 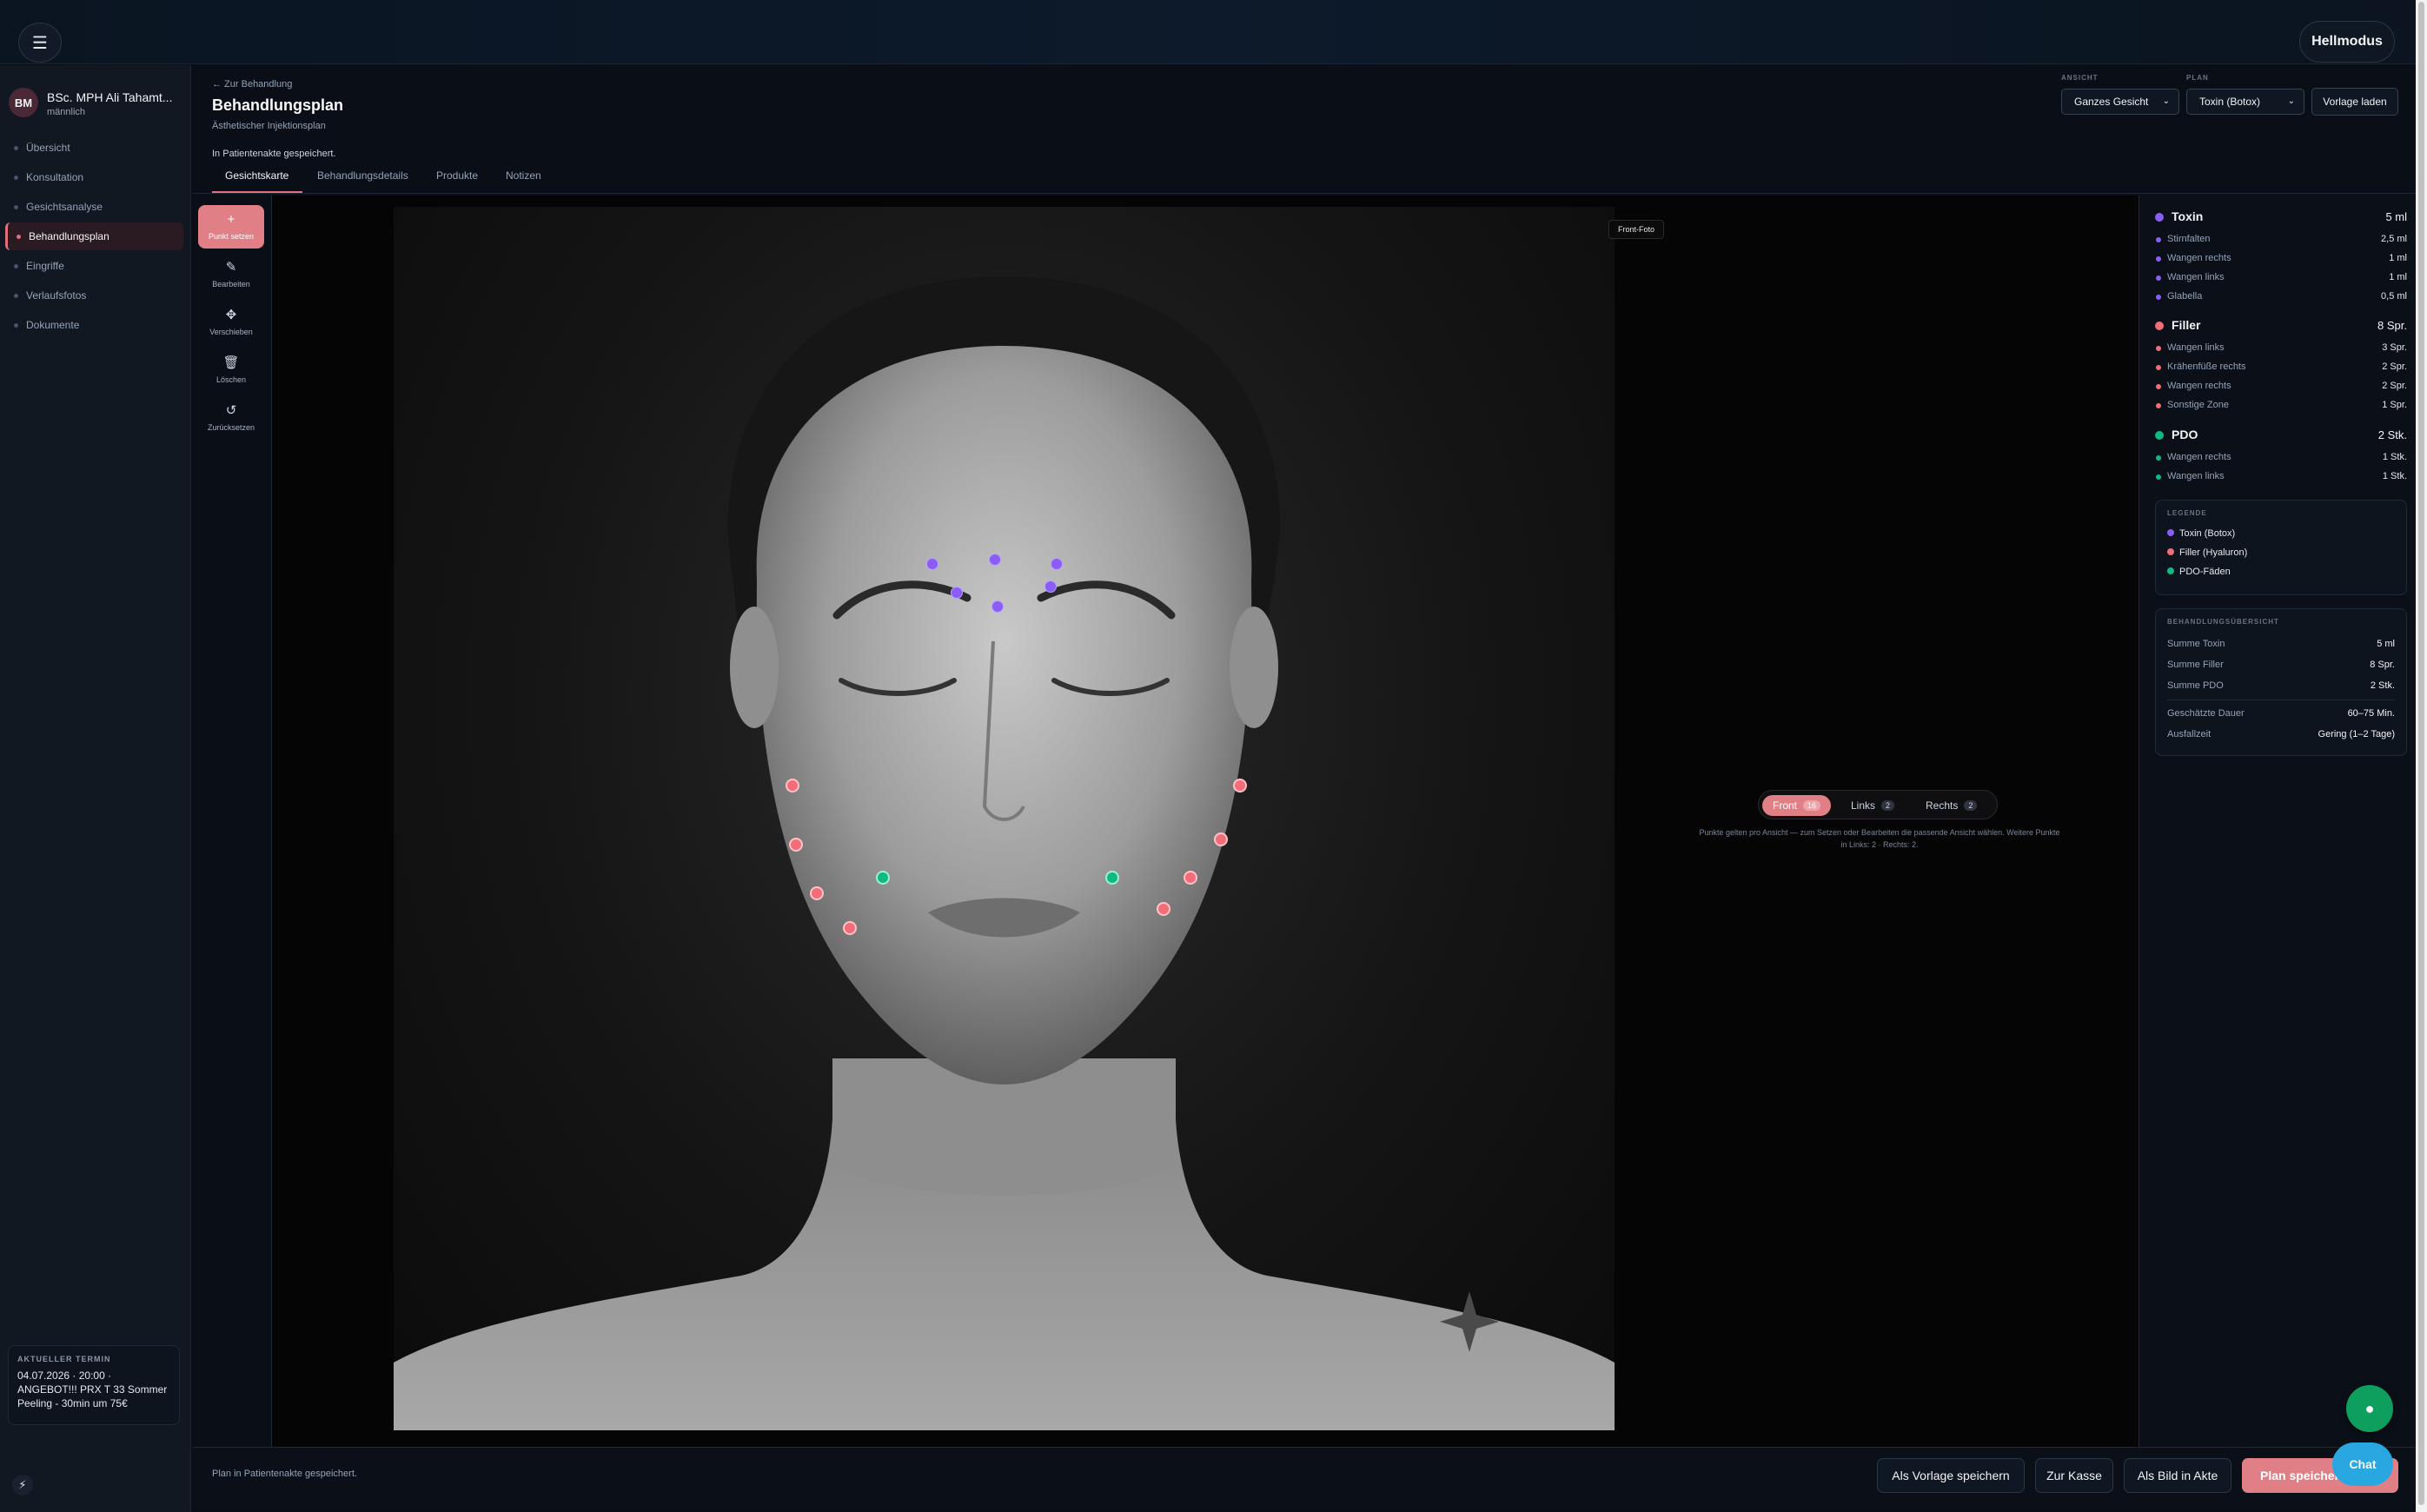 What do you see at coordinates (2394, 457) in the screenshot?
I see `row-value: 1 Stk.` at bounding box center [2394, 457].